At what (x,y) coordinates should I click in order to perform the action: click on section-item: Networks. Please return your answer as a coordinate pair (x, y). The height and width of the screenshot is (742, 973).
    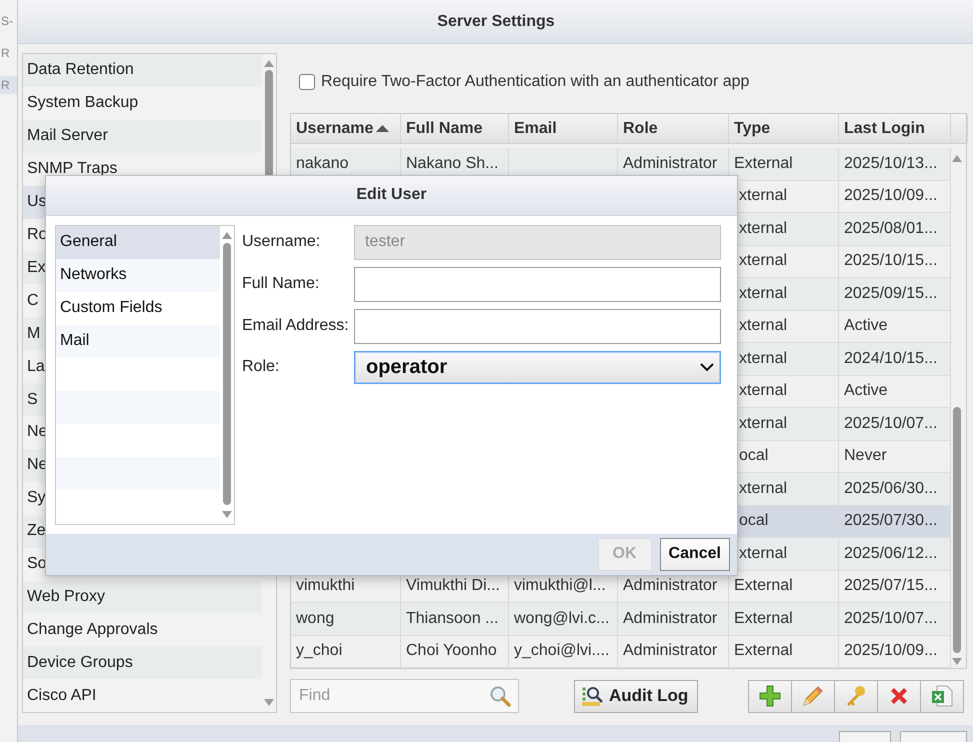
    Looking at the image, I should click on (138, 275).